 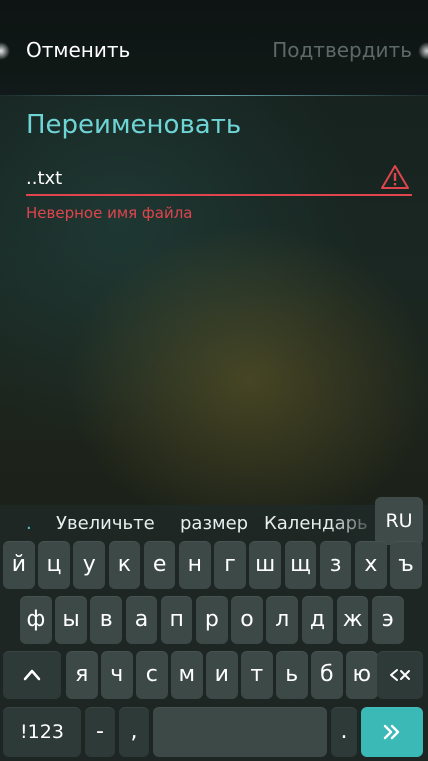 What do you see at coordinates (342, 50) in the screenshot?
I see `confirm-button: Подтвердить` at bounding box center [342, 50].